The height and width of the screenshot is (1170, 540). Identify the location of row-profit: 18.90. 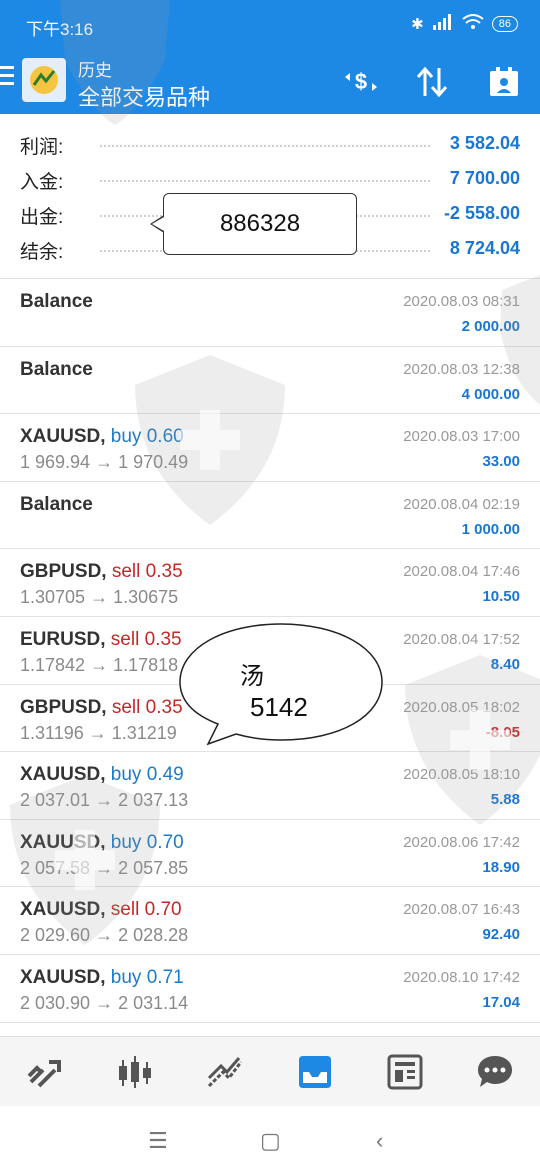
(501, 867).